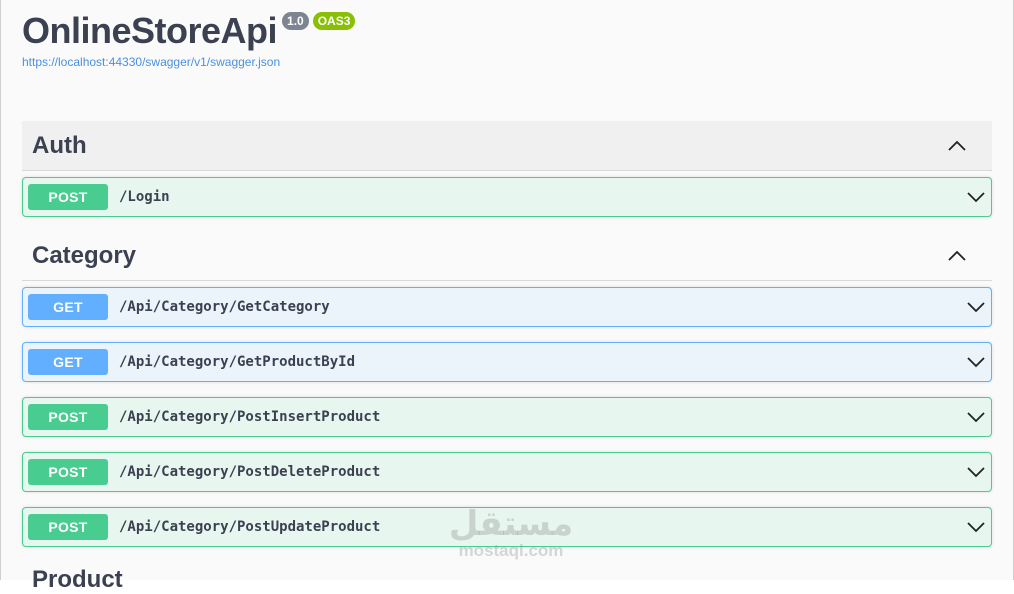 Image resolution: width=1014 pixels, height=594 pixels. Describe the element at coordinates (334, 21) in the screenshot. I see `oas-badge: OAS3` at that location.